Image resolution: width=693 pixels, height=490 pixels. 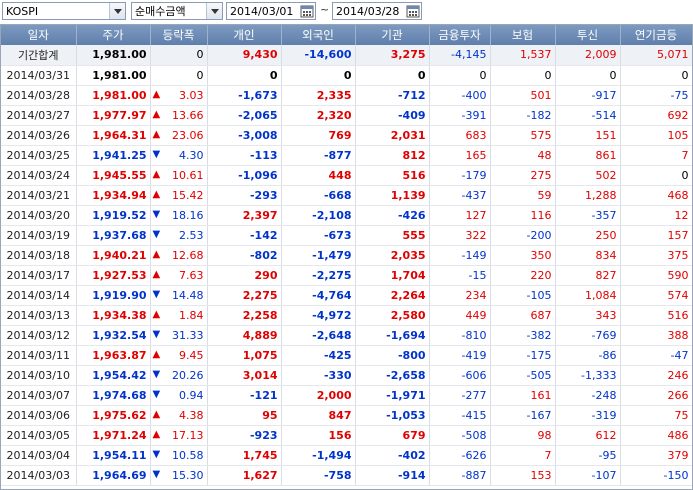 What do you see at coordinates (113, 195) in the screenshot?
I see `price-cell: 1,934.94` at bounding box center [113, 195].